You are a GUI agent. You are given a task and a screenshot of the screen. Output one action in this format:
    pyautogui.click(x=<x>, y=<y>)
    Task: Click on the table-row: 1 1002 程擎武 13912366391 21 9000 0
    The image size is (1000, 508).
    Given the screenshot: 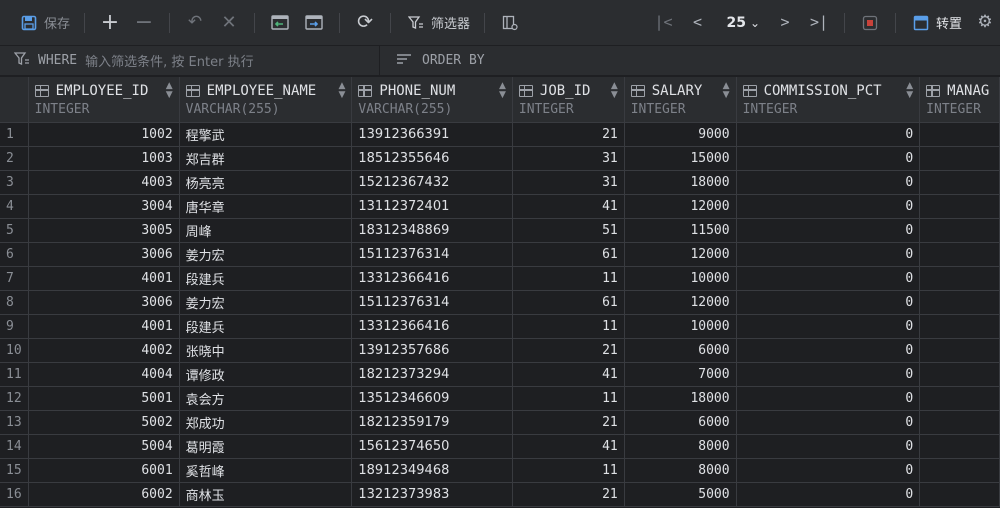 What is the action you would take?
    pyautogui.click(x=500, y=134)
    